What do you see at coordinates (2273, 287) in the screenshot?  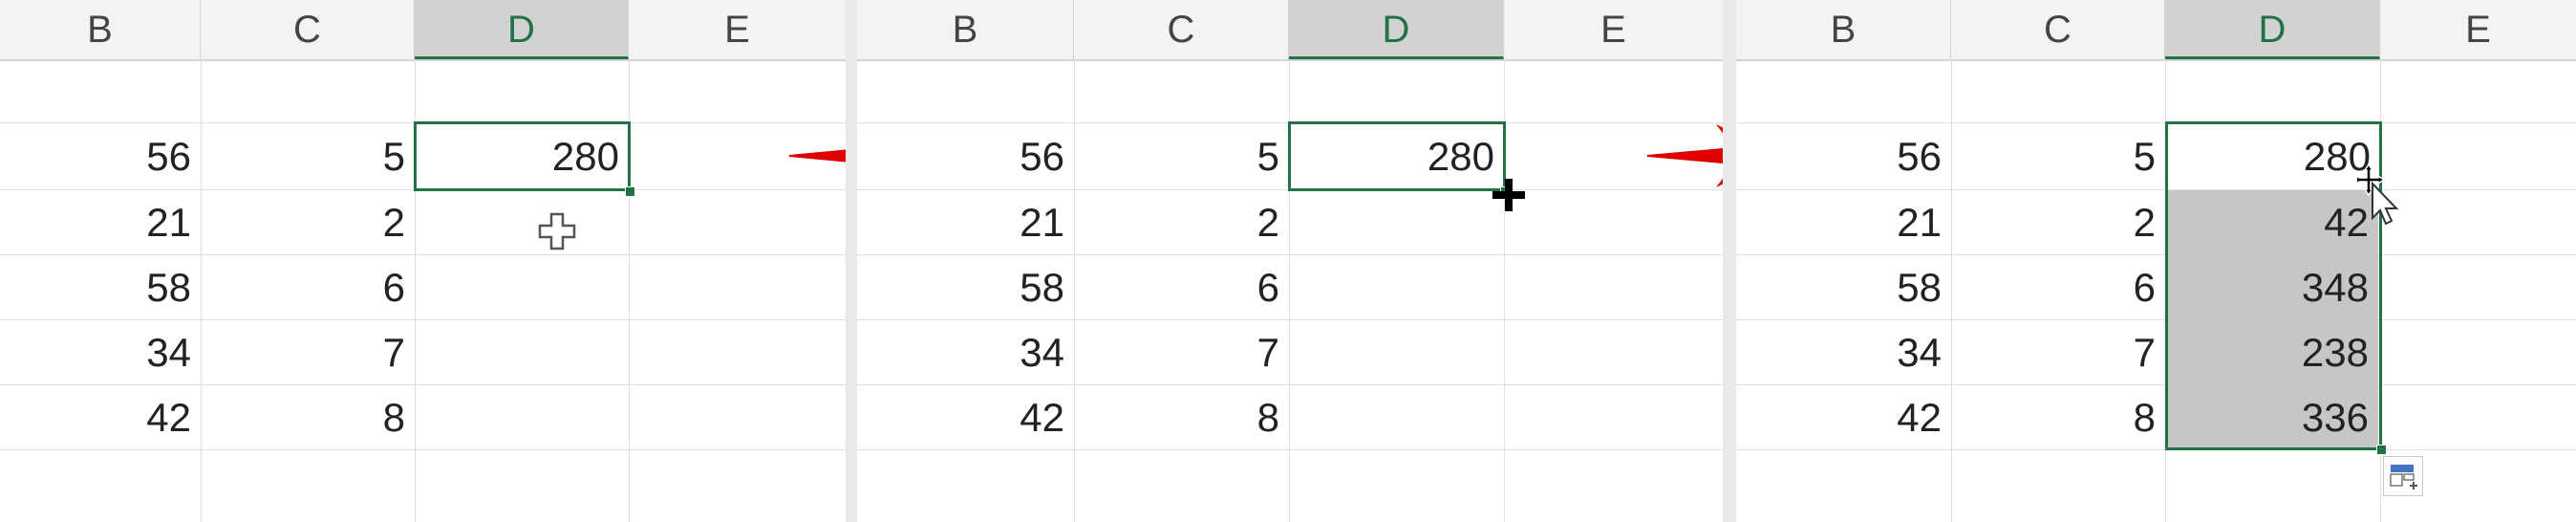 I see `cell-d5: 348` at bounding box center [2273, 287].